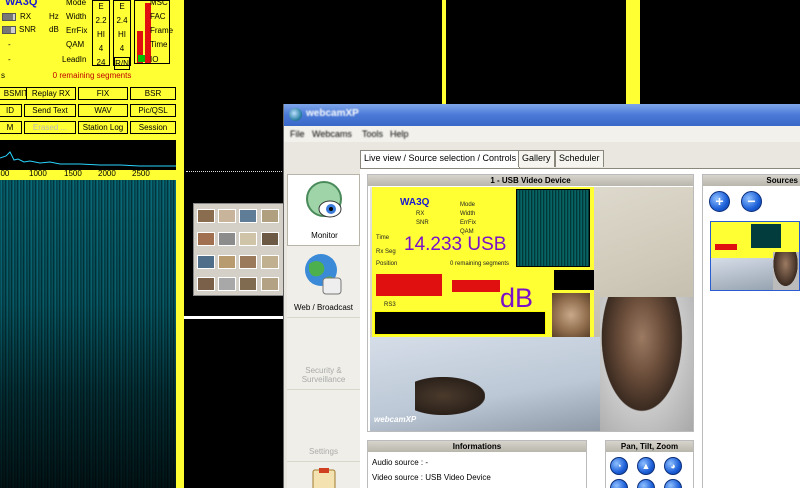 The image size is (800, 488). I want to click on menu-tools: Tools, so click(372, 134).